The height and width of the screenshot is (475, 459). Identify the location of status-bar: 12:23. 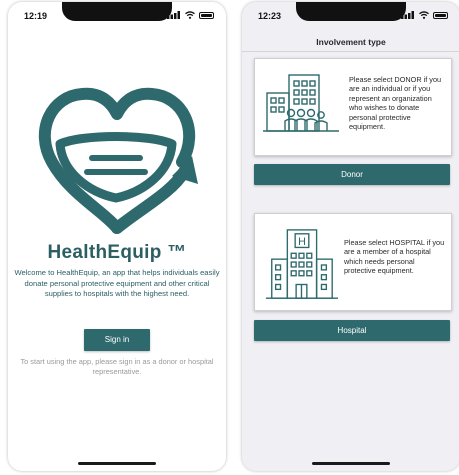
(350, 17).